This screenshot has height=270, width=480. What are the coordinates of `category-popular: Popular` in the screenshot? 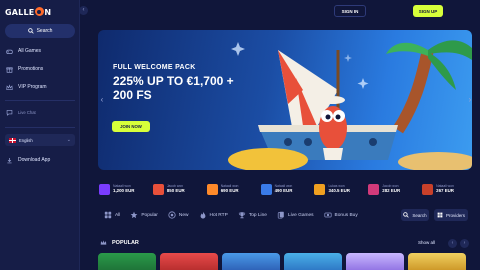 It's located at (144, 215).